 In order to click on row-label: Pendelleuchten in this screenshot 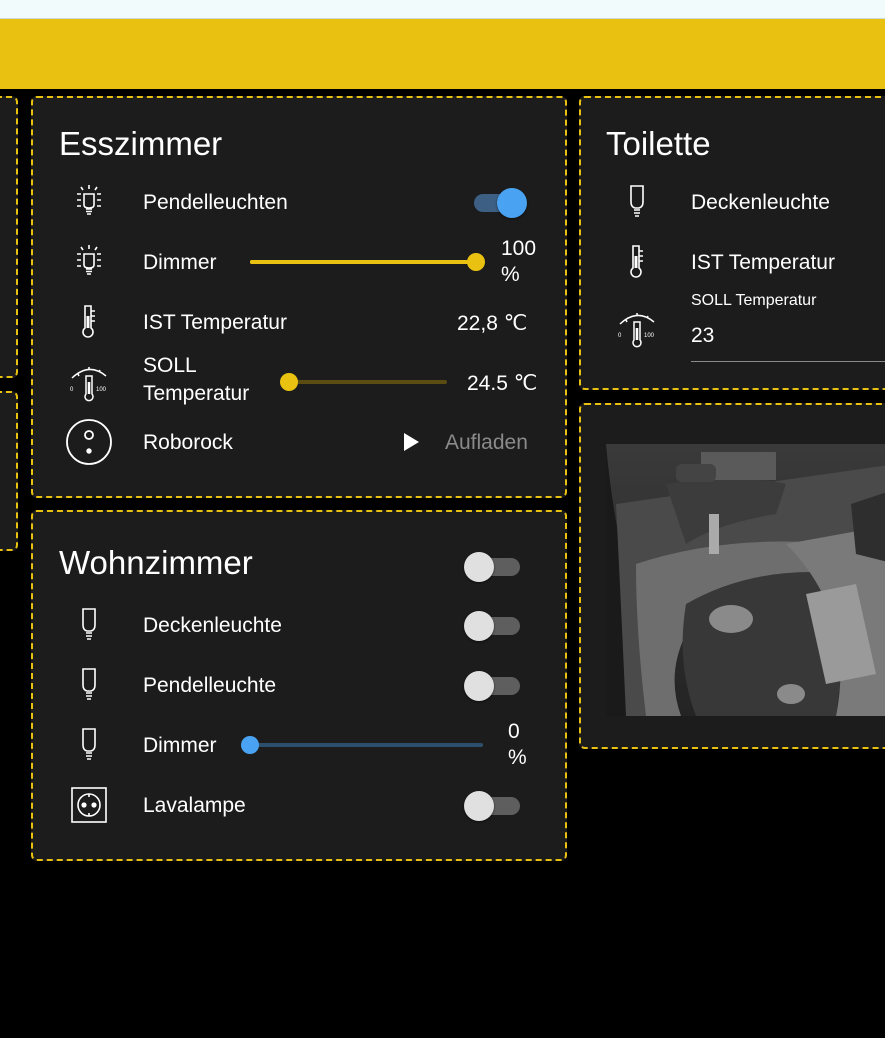, I will do `click(215, 202)`.